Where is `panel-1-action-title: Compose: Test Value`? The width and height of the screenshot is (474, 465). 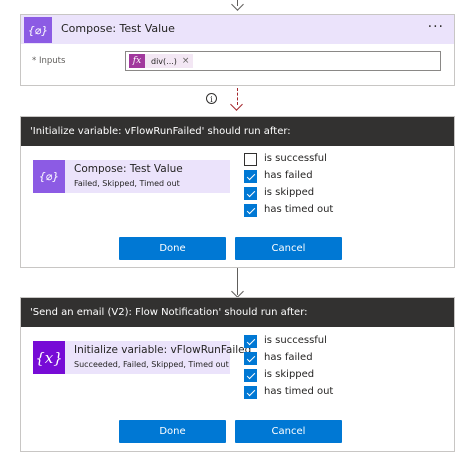
panel-1-action-title: Compose: Test Value is located at coordinates (128, 169).